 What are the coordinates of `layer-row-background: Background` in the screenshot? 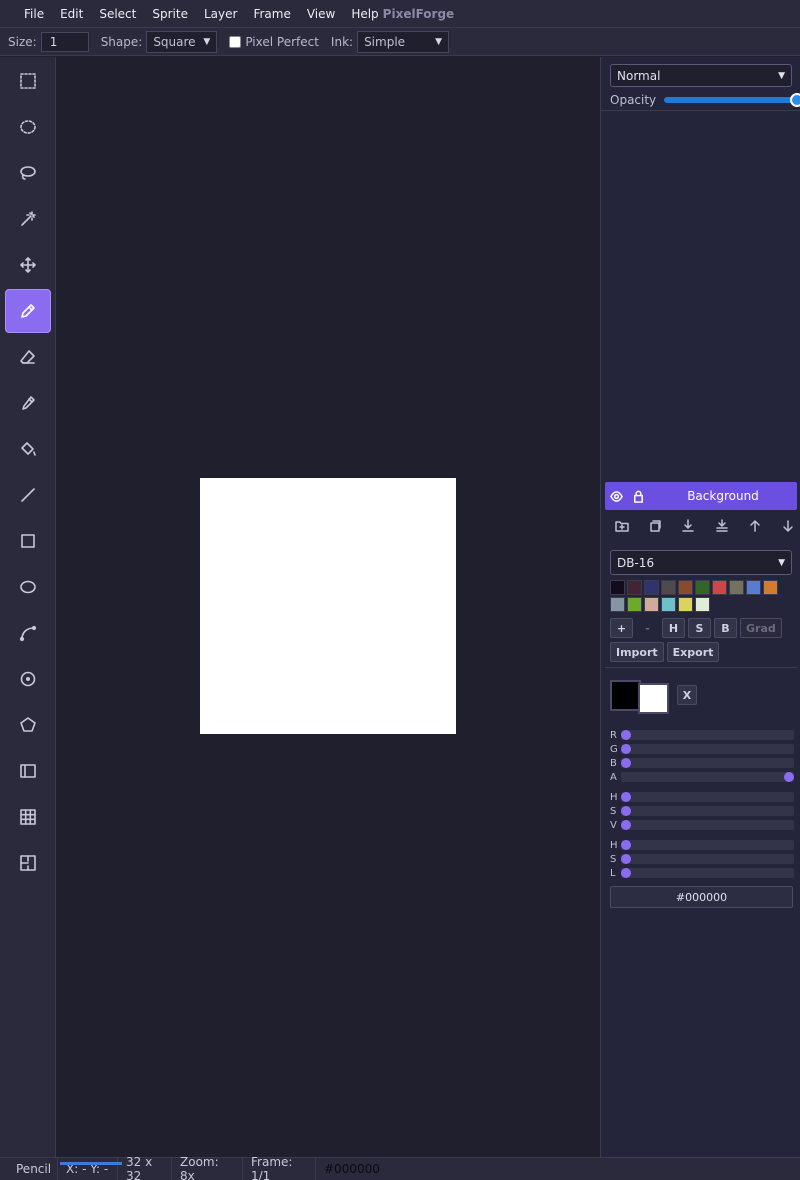 It's located at (701, 496).